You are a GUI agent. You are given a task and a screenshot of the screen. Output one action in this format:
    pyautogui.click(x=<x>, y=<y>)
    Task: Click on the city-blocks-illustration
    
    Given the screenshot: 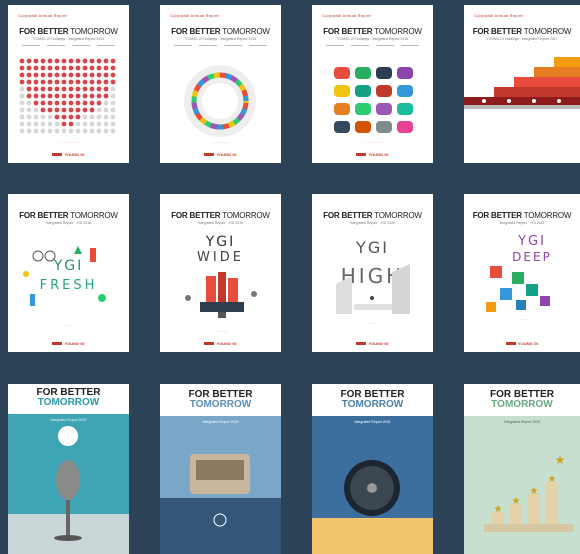 What is the action you would take?
    pyautogui.click(x=373, y=289)
    